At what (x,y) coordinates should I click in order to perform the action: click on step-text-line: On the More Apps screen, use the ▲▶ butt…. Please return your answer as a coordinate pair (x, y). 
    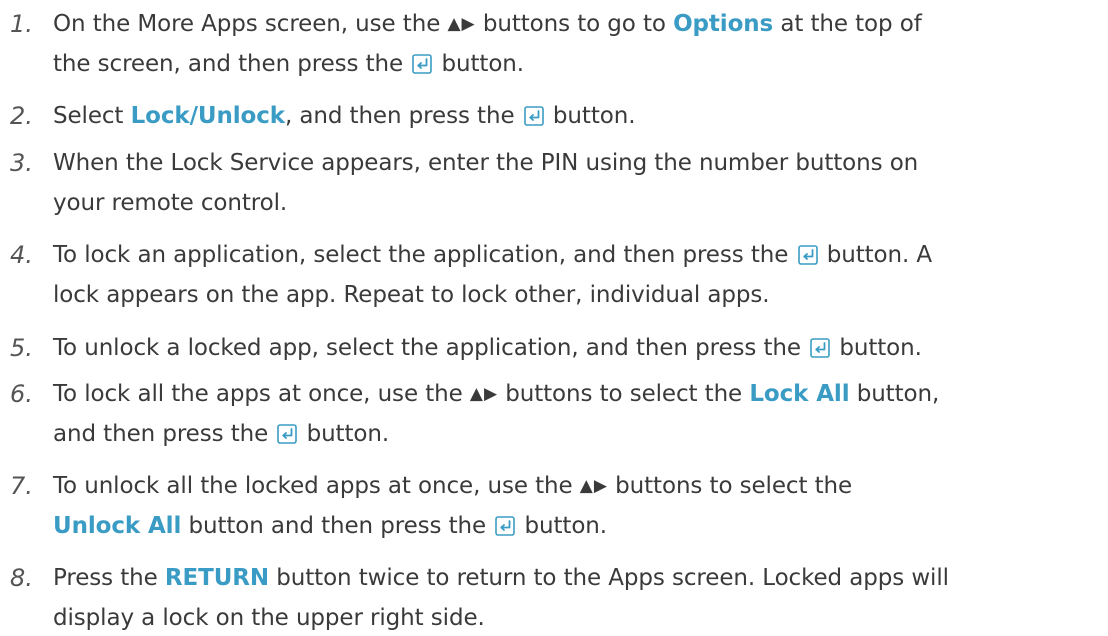
    Looking at the image, I should click on (487, 24).